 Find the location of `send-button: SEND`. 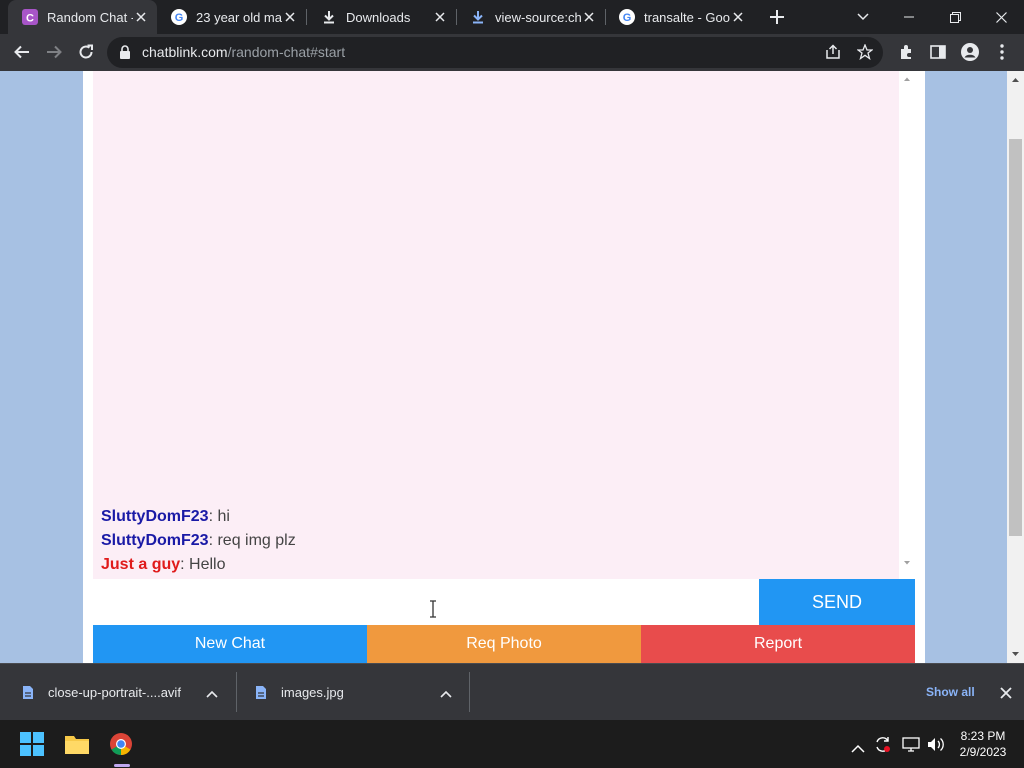

send-button: SEND is located at coordinates (837, 602).